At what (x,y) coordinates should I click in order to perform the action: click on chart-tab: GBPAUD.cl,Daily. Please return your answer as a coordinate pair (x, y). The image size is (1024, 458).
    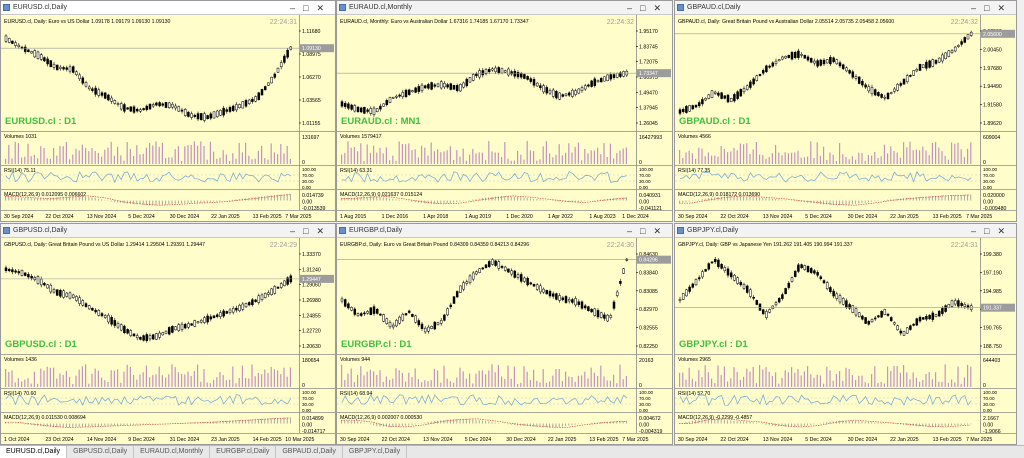
    Looking at the image, I should click on (309, 452).